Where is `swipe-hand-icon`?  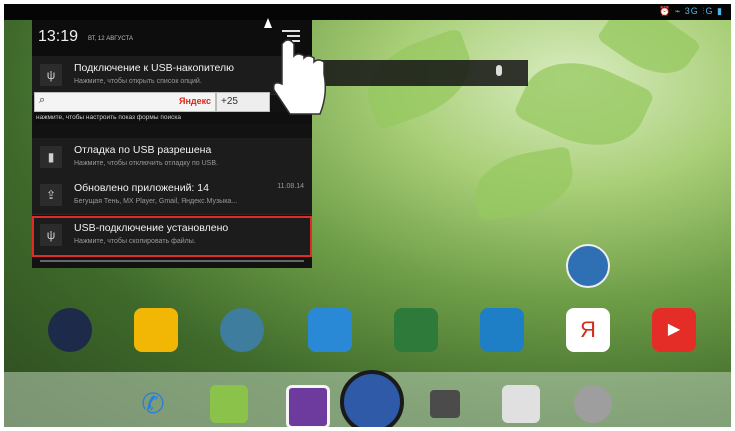 swipe-hand-icon is located at coordinates (295, 66).